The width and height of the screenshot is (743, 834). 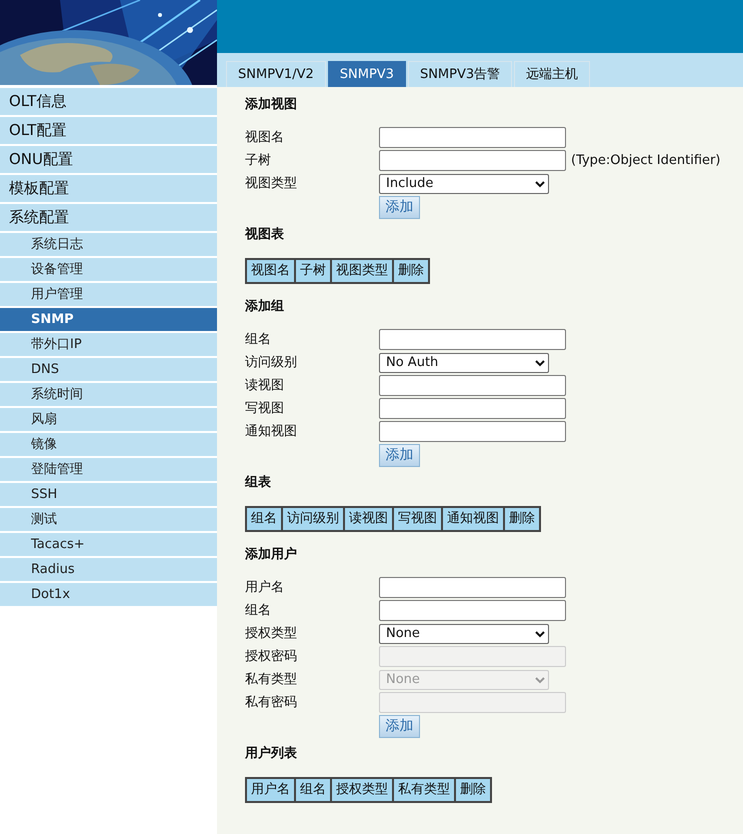 What do you see at coordinates (108, 494) in the screenshot?
I see `sidebar-subitem: SSH` at bounding box center [108, 494].